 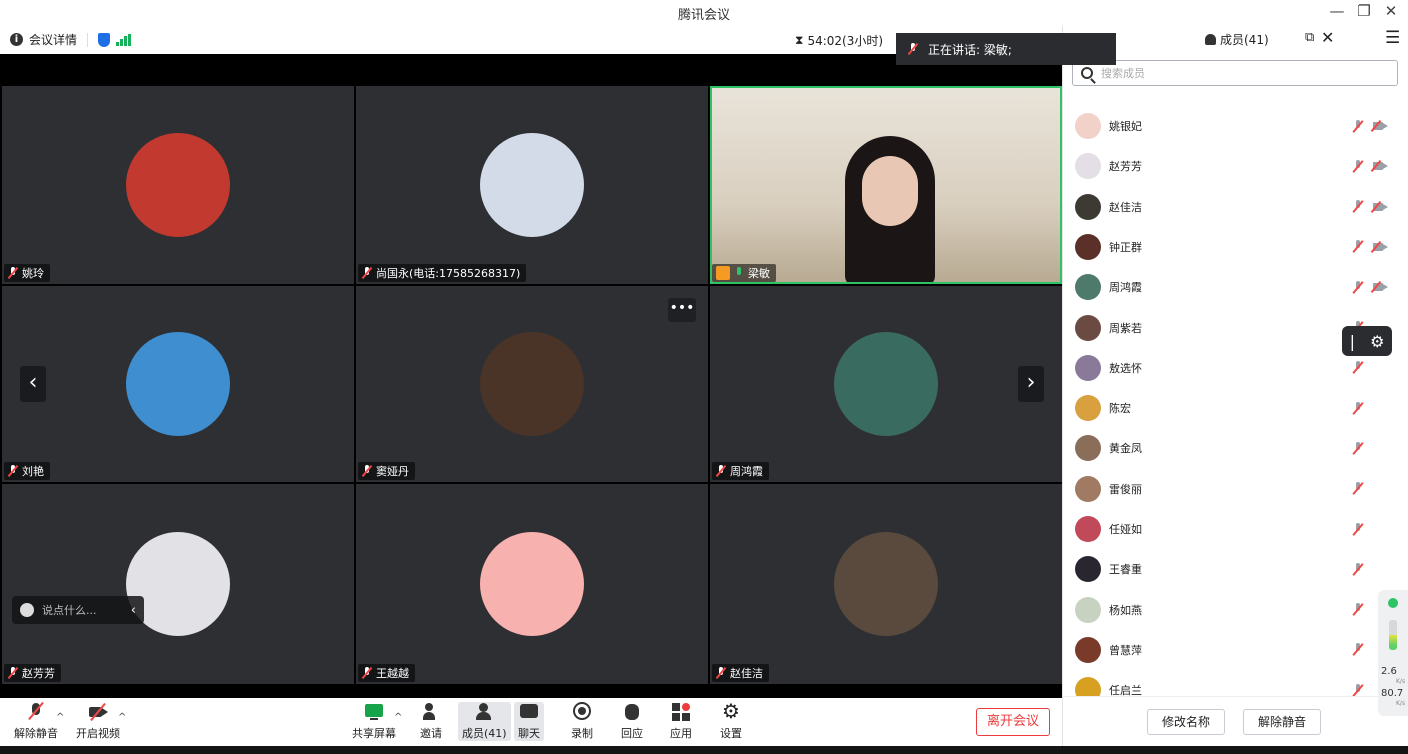 I want to click on participant-nametag: 刘艳, so click(x=27, y=471).